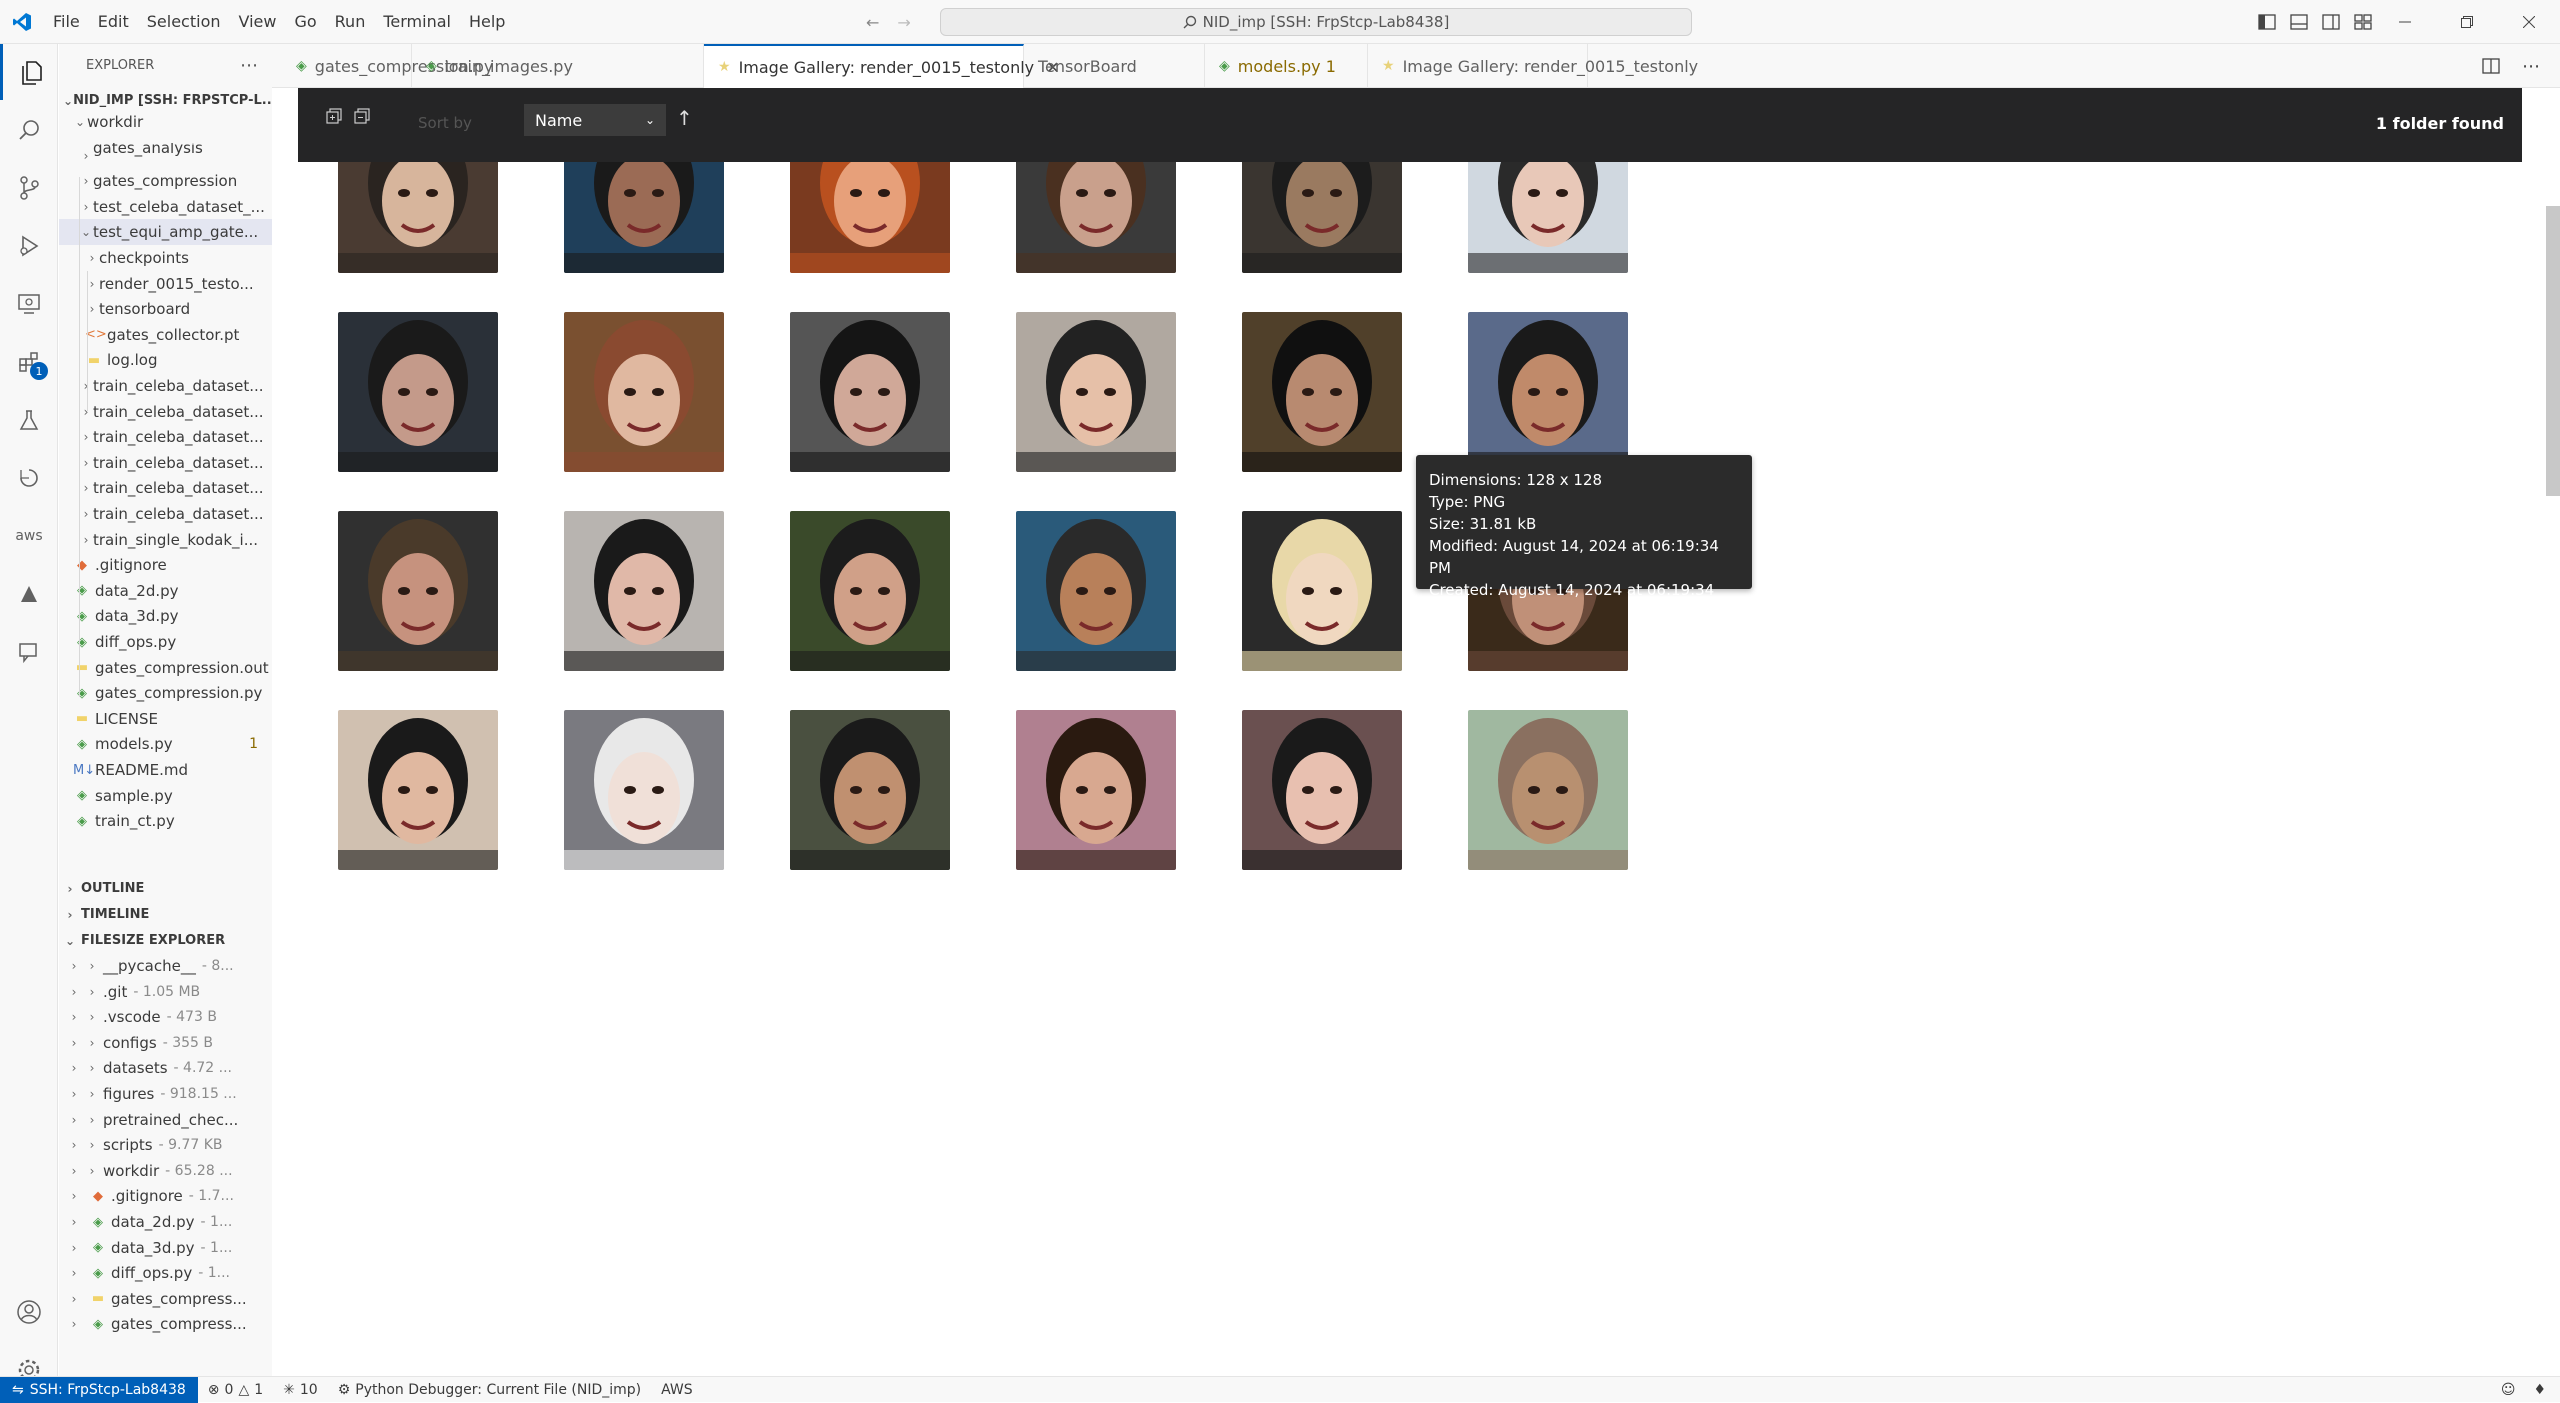 This screenshot has width=2560, height=1403. Describe the element at coordinates (153, 940) in the screenshot. I see `section-title: FILESIZE EXPLORER` at that location.